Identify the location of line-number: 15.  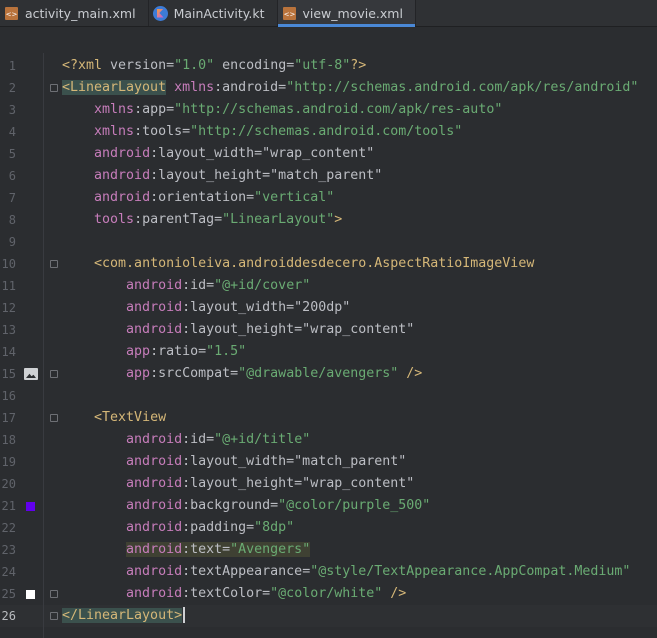
(8, 374).